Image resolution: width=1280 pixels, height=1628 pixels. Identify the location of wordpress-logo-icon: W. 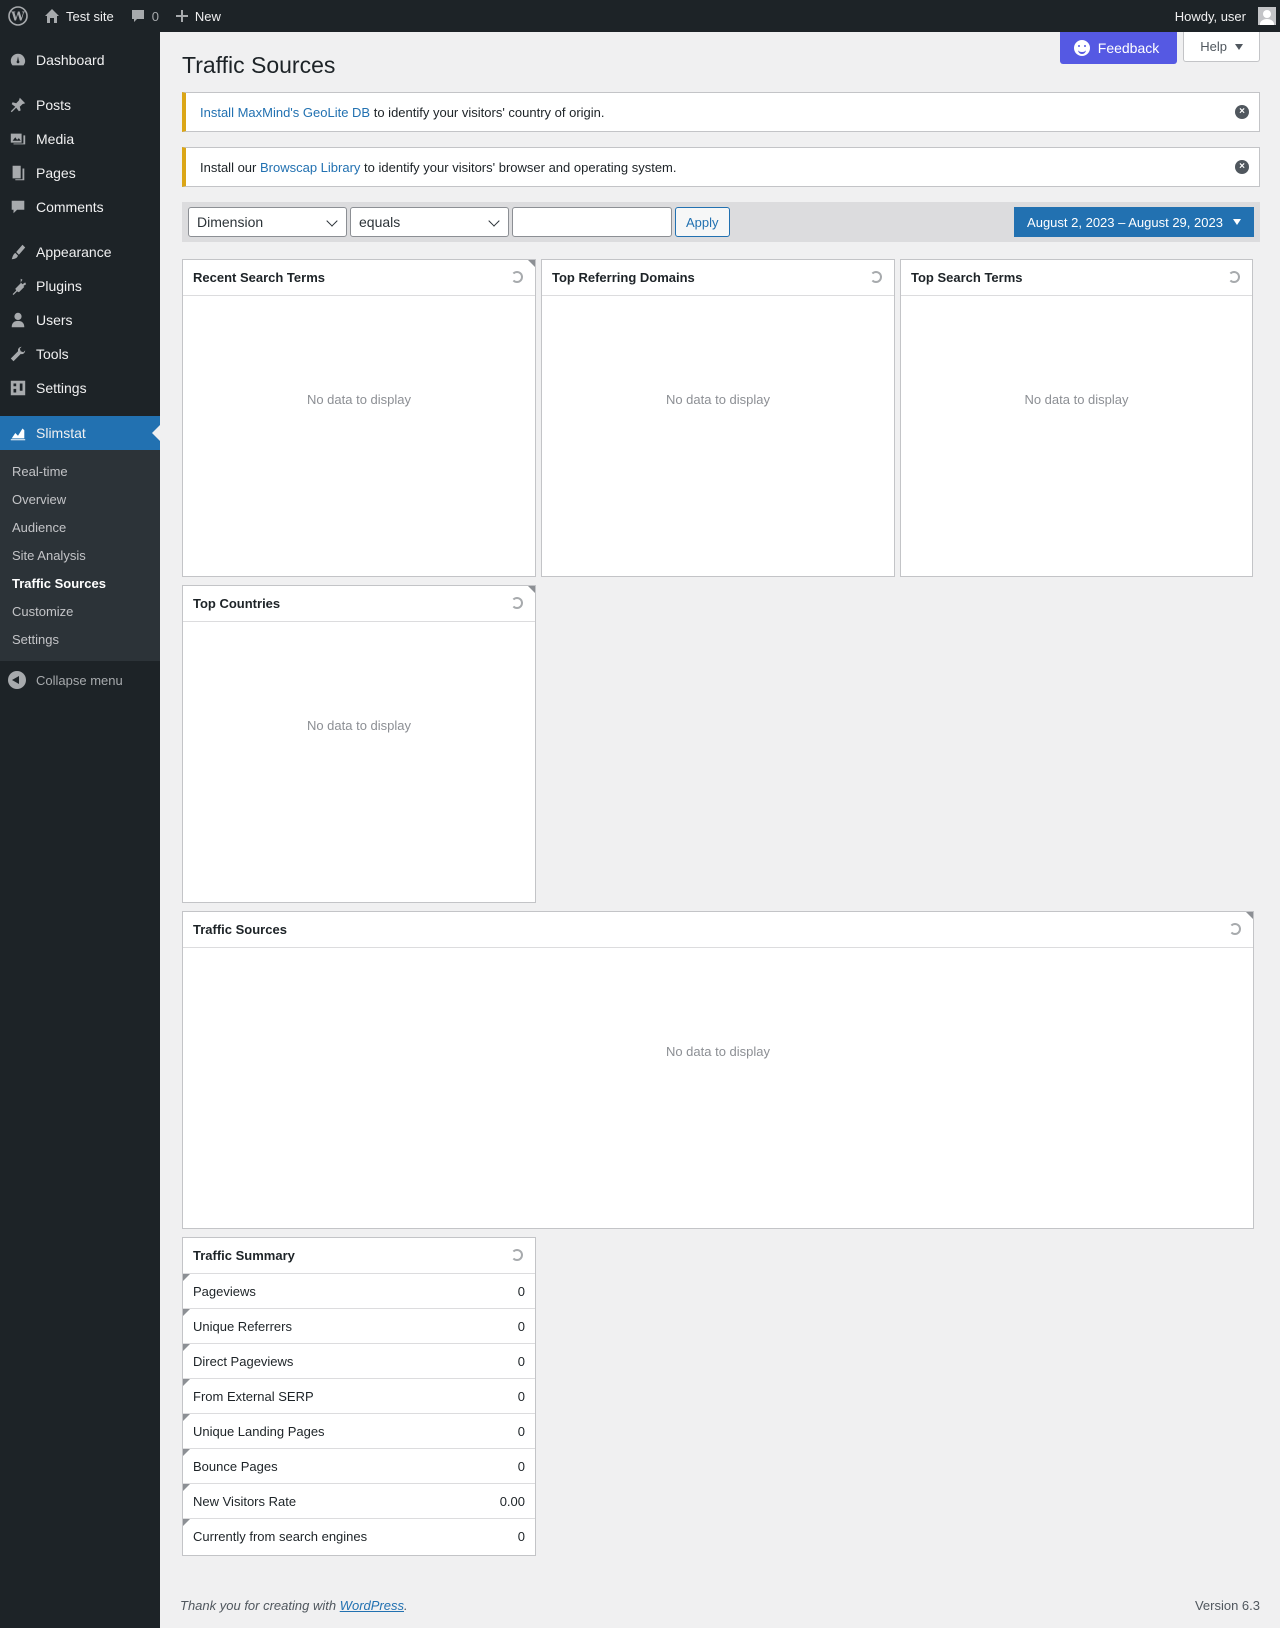
(18, 16).